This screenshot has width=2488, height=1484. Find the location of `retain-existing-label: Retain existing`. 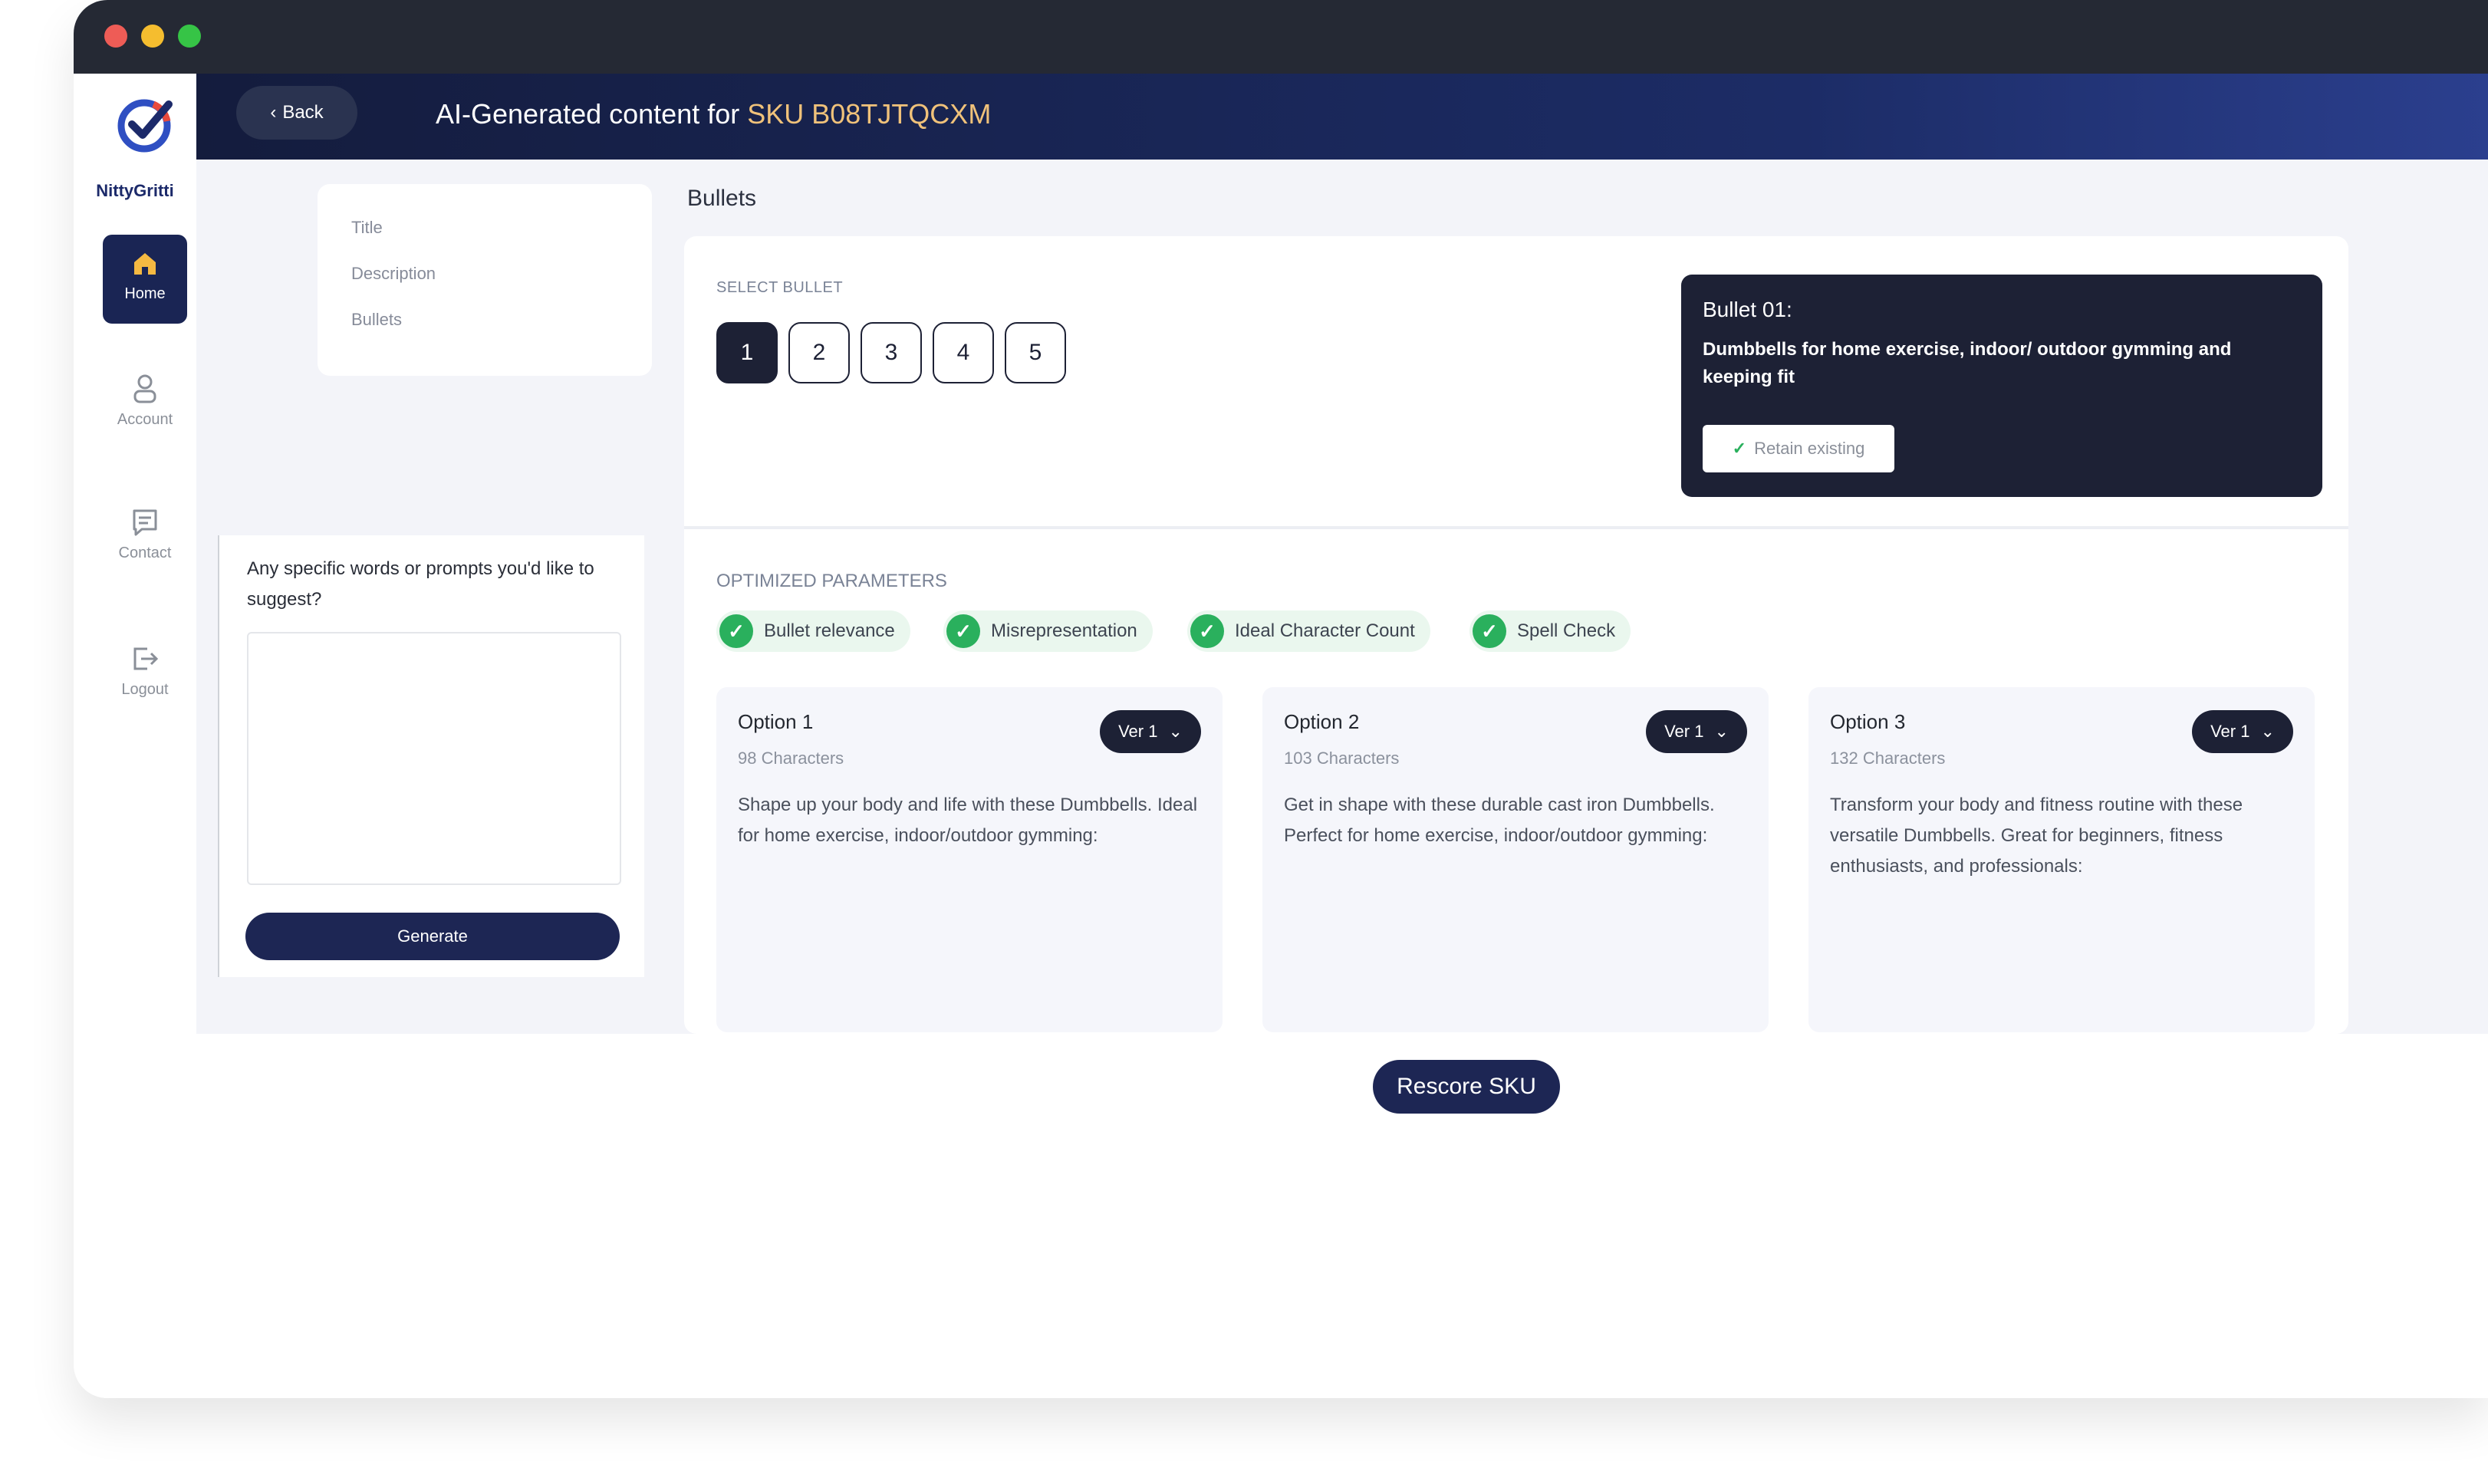

retain-existing-label: Retain existing is located at coordinates (1809, 448).